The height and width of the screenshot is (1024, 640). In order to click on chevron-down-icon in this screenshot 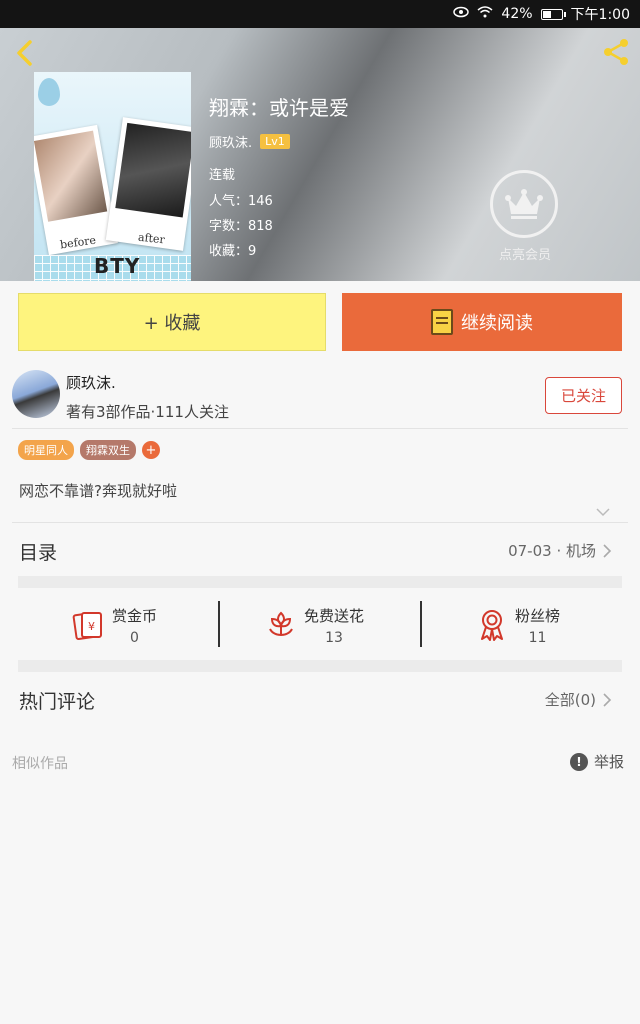, I will do `click(603, 510)`.